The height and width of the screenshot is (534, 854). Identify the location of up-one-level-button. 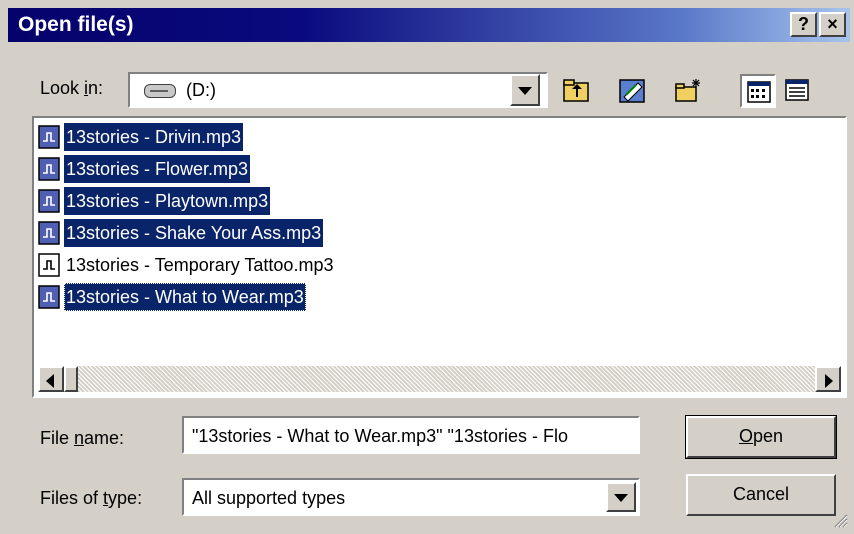
(576, 91).